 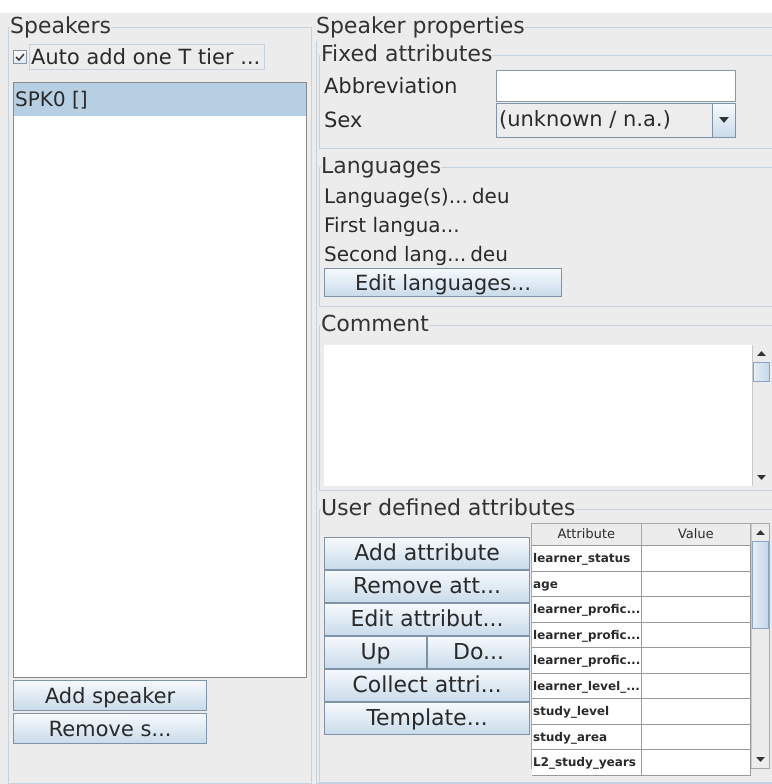 What do you see at coordinates (616, 86) in the screenshot?
I see `abbreviation-field` at bounding box center [616, 86].